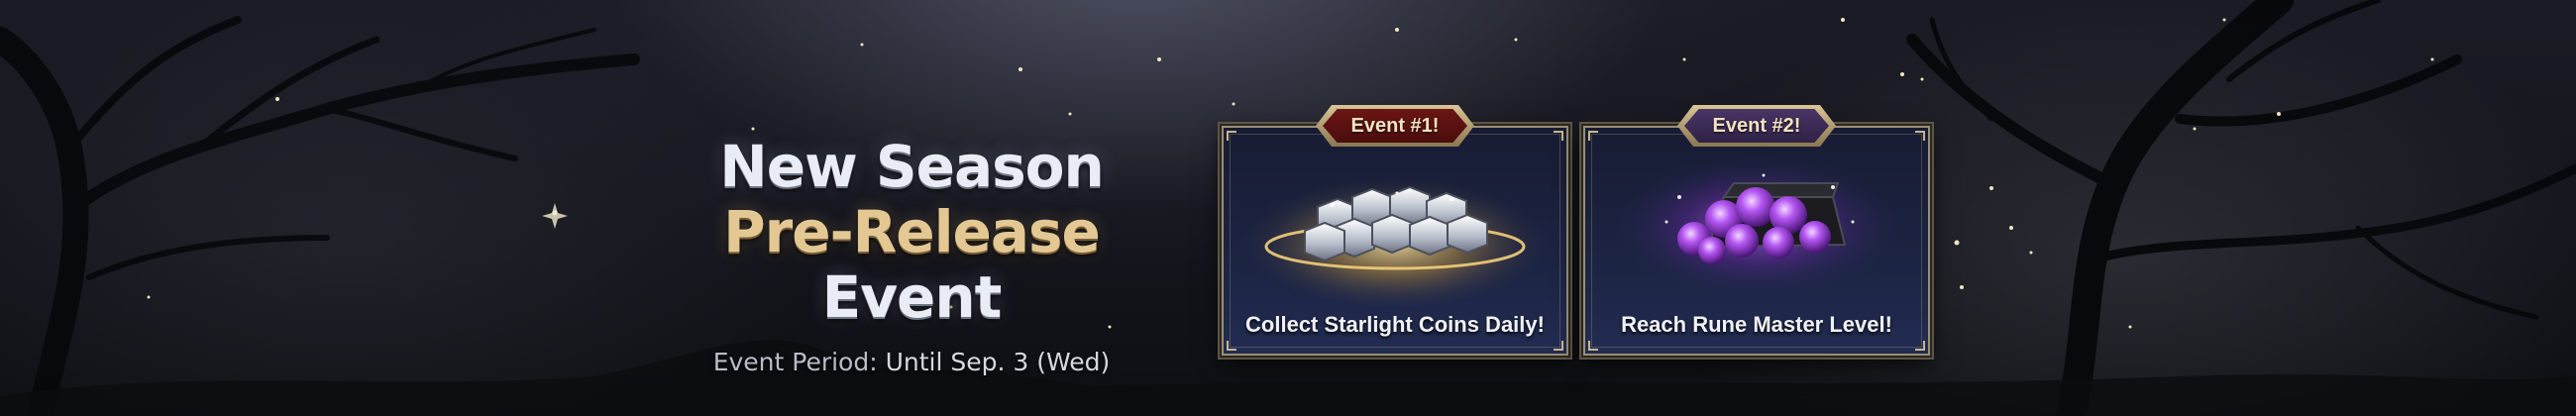 This screenshot has height=416, width=2576. What do you see at coordinates (1756, 126) in the screenshot?
I see `event-2-tag: Event #2!` at bounding box center [1756, 126].